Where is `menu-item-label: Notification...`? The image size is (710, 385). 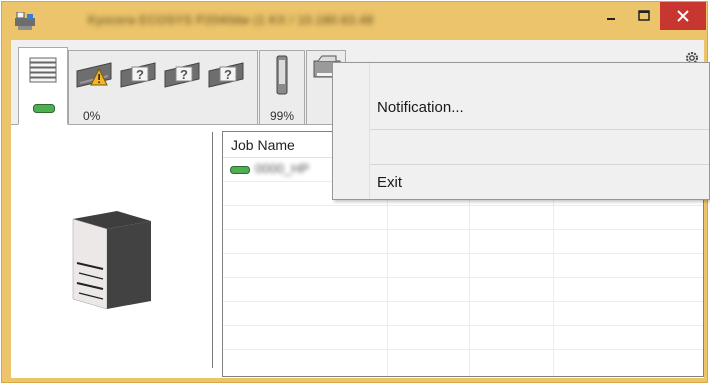
menu-item-label: Notification... is located at coordinates (420, 107).